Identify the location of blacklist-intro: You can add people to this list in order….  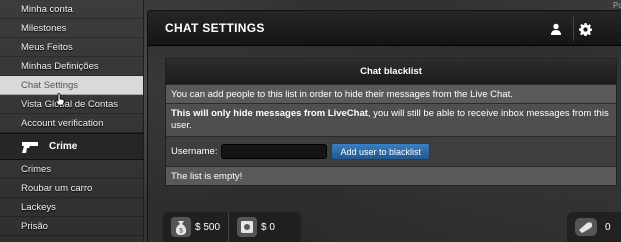
(391, 93).